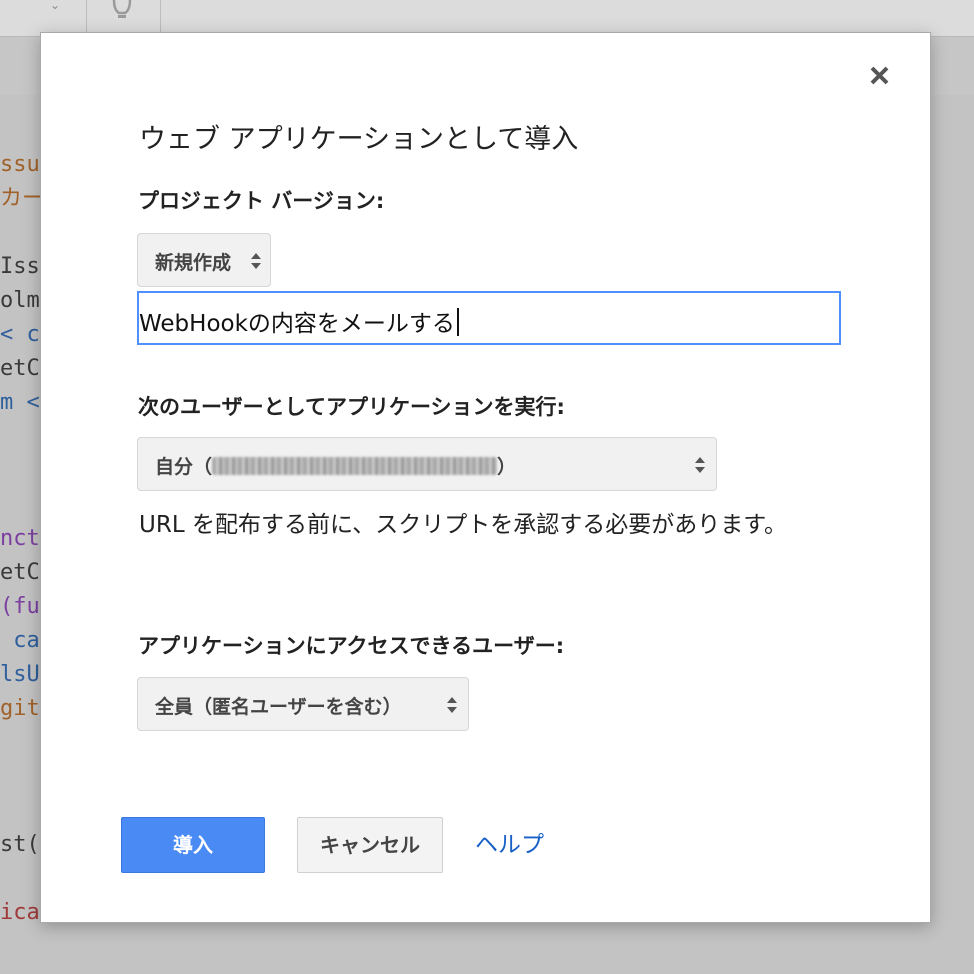  I want to click on authorization-notice: URL を配布する前に、スクリプトを承認する必要があります。, so click(463, 525).